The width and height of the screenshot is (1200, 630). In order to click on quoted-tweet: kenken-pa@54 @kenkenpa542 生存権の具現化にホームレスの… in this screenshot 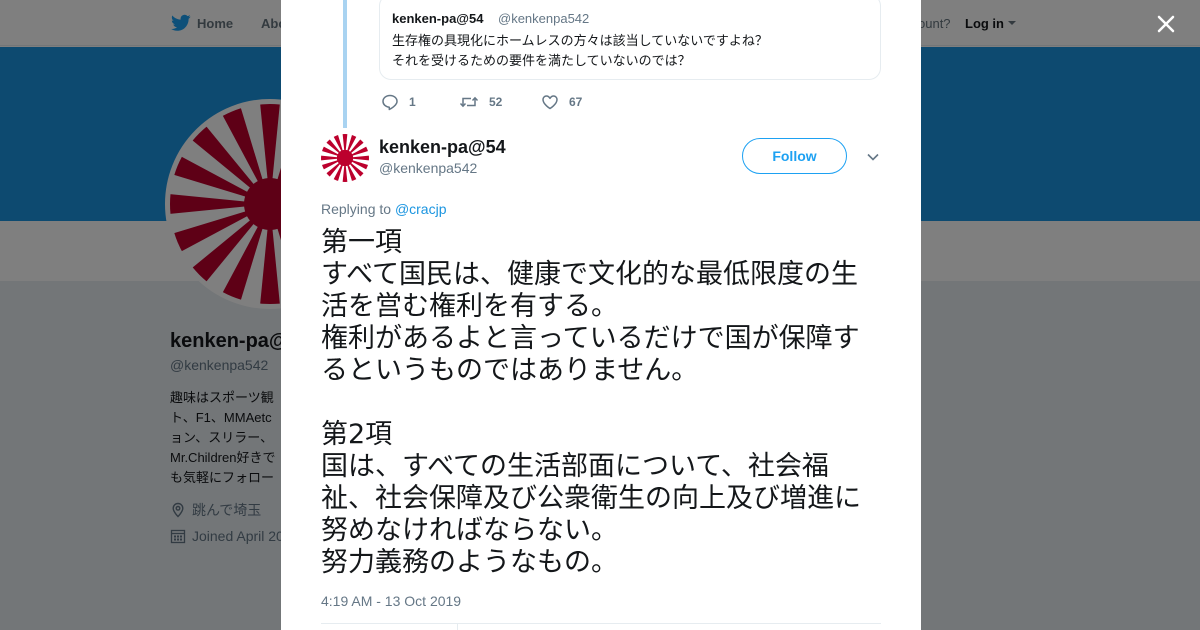, I will do `click(630, 40)`.